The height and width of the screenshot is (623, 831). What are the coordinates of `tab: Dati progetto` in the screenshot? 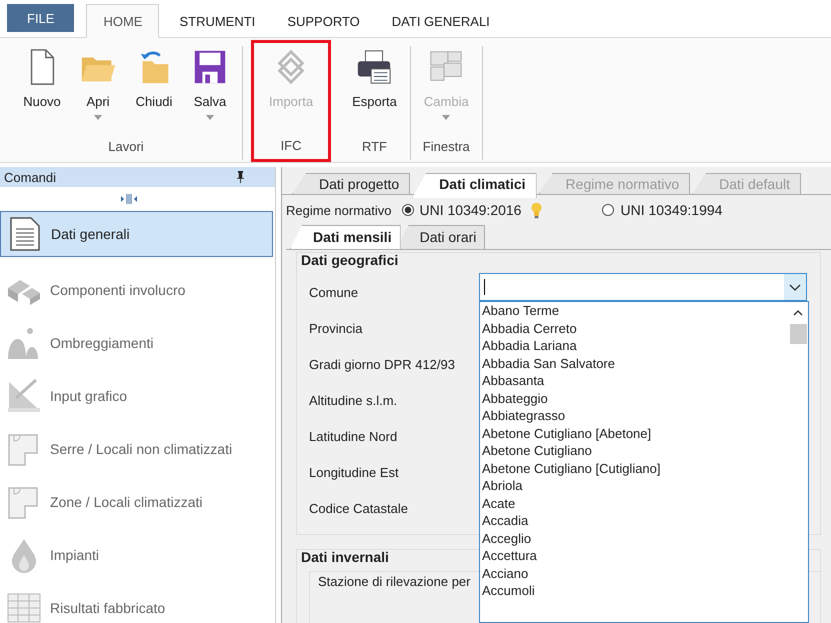 It's located at (351, 183).